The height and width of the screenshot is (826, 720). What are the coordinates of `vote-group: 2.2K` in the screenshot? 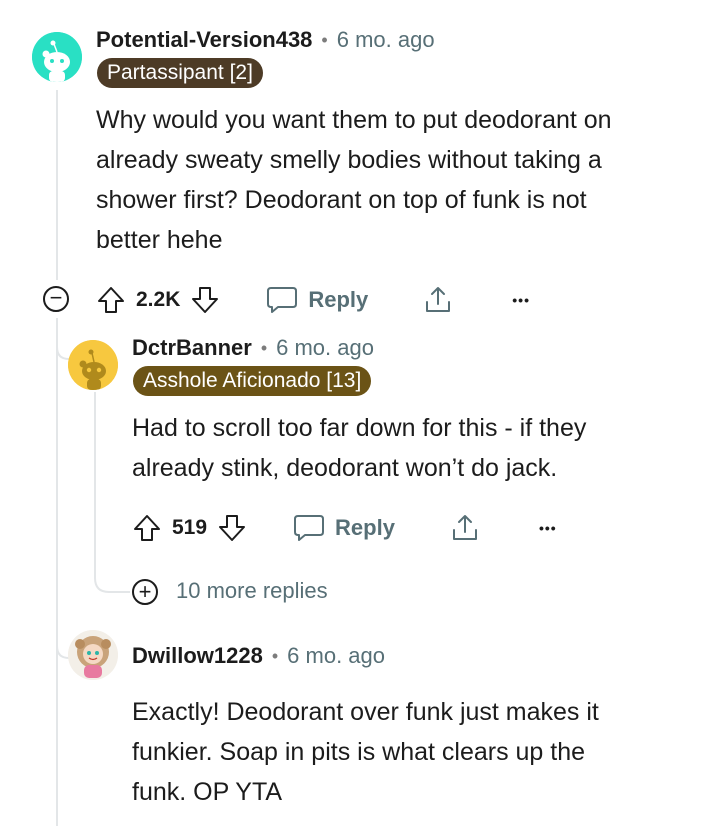 It's located at (158, 300).